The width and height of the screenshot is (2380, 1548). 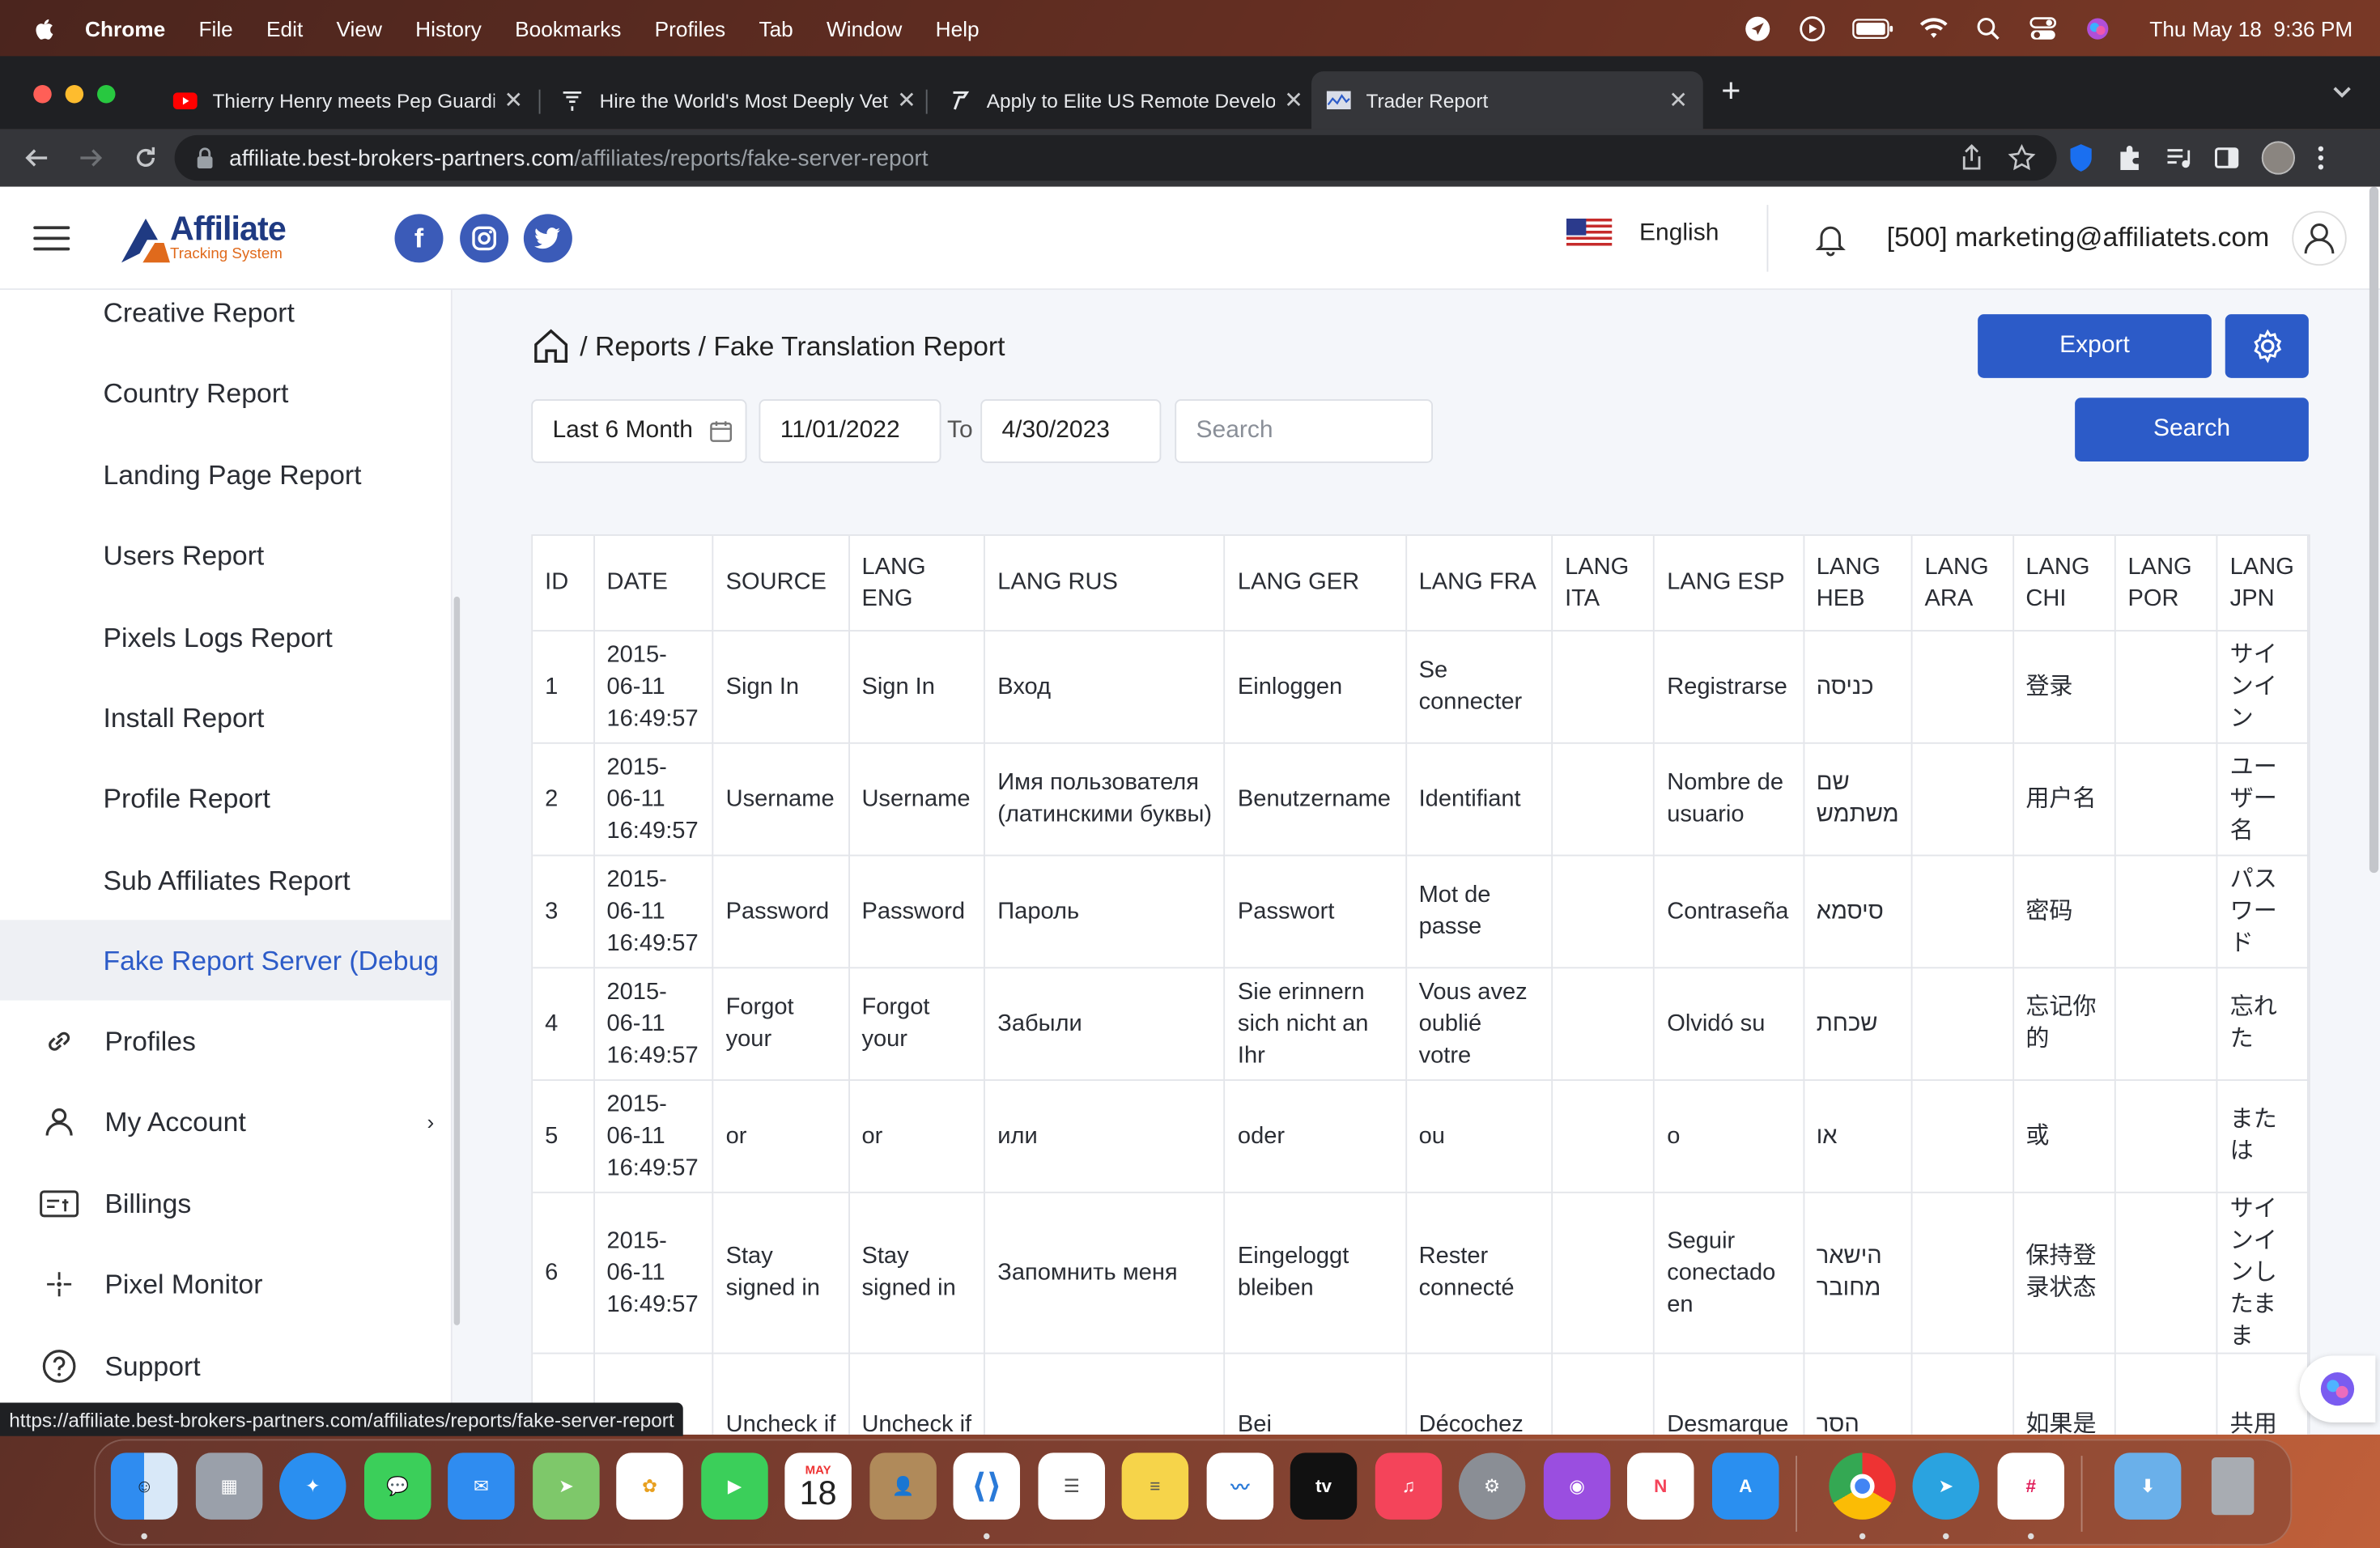 I want to click on sidebar-scrollbar, so click(x=457, y=961).